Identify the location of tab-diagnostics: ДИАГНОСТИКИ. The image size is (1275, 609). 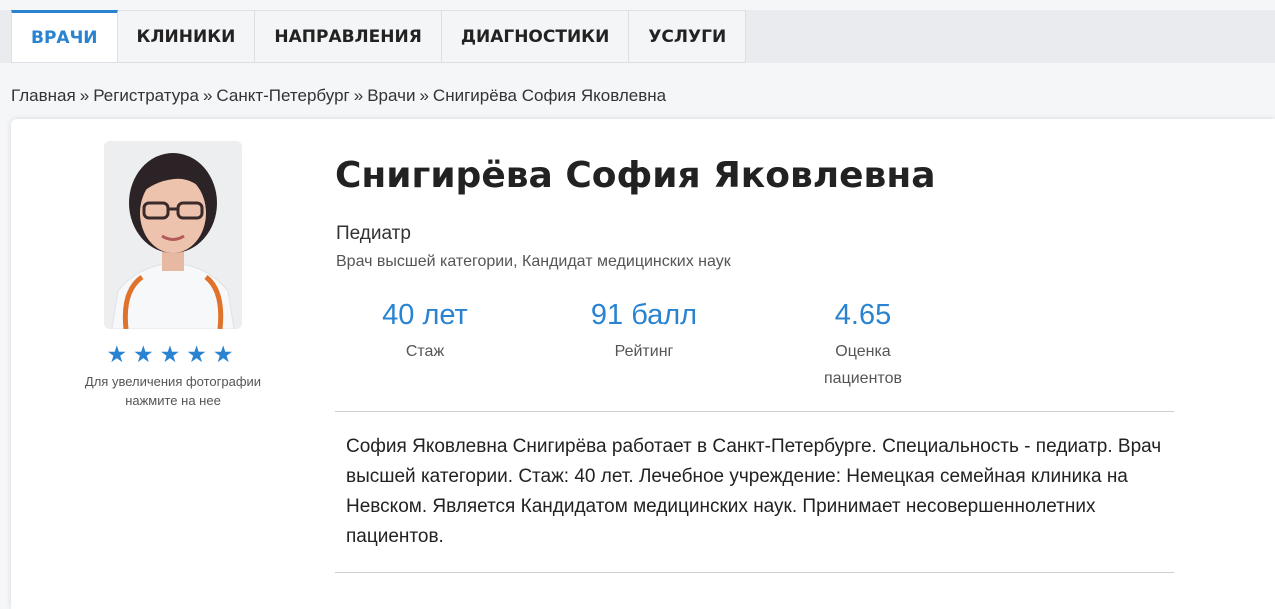
(535, 36).